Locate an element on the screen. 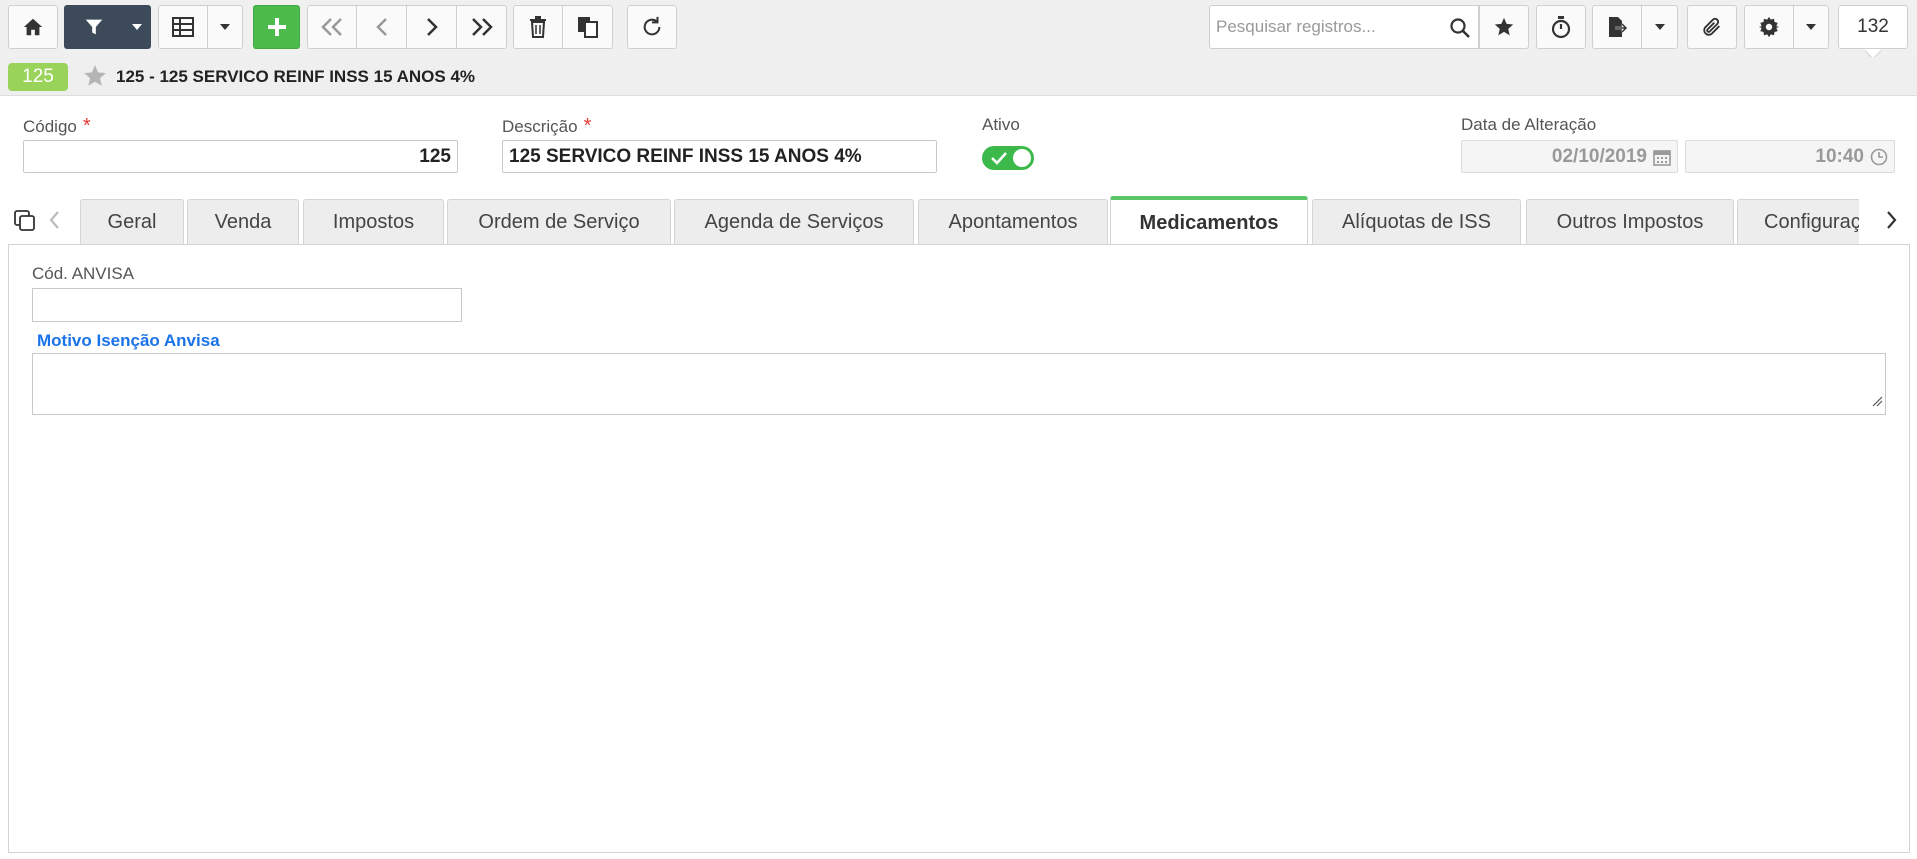 The width and height of the screenshot is (1917, 859). favorite-button is located at coordinates (1504, 27).